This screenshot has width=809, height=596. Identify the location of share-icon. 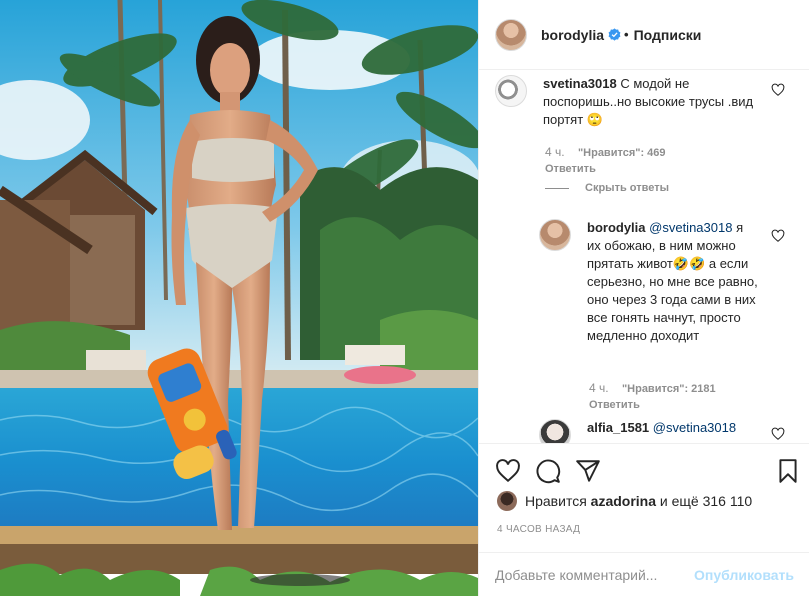
(588, 471).